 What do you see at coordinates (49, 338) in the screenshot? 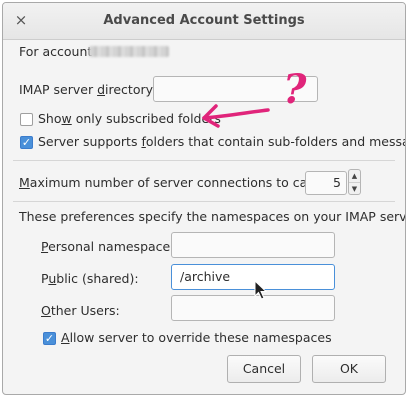
I see `allow-override-checkbox: ✓` at bounding box center [49, 338].